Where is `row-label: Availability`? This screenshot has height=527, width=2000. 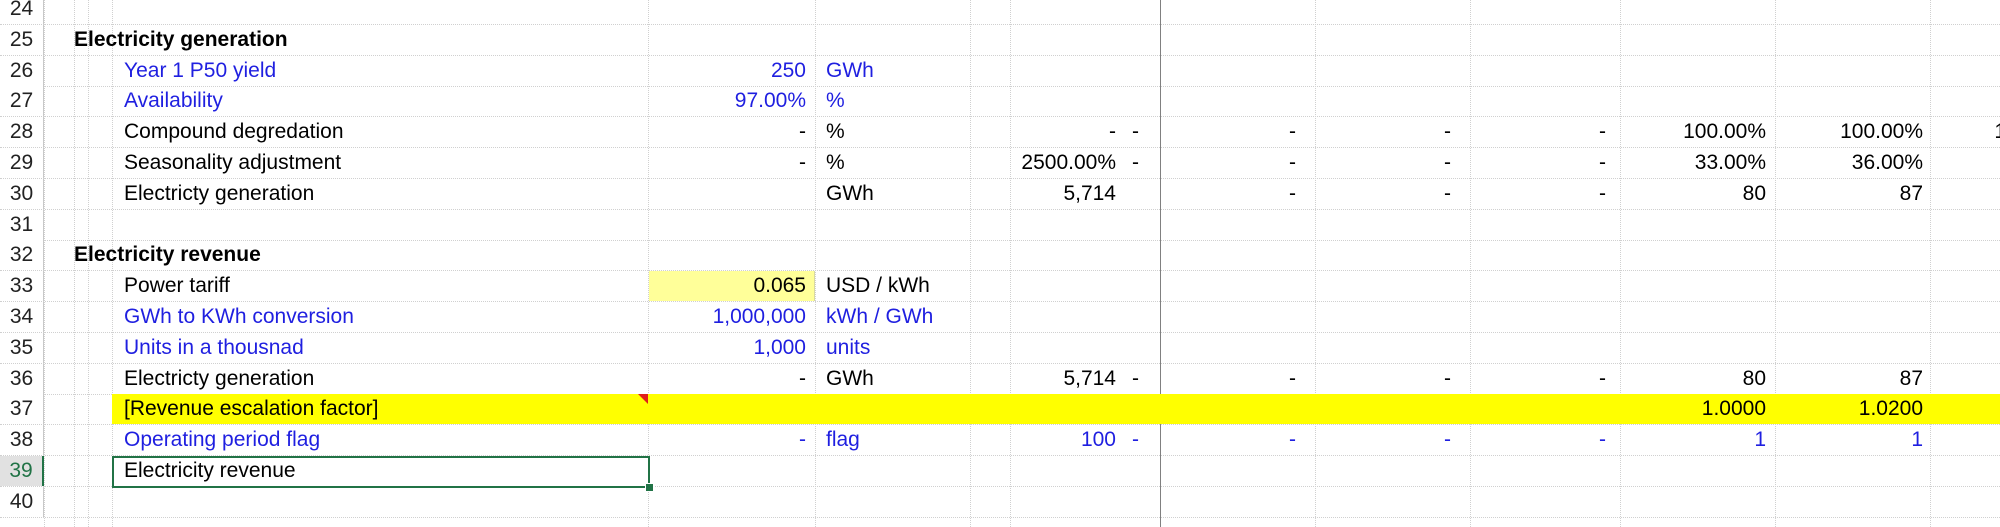 row-label: Availability is located at coordinates (173, 101).